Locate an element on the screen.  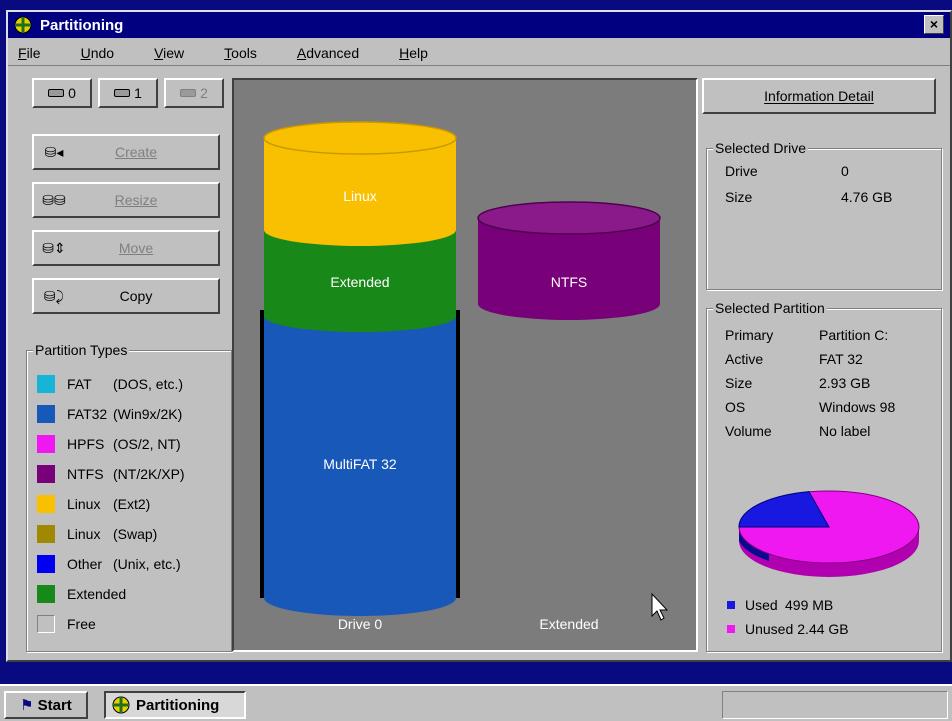
partition-size-value: 2.93 GB is located at coordinates (845, 383).